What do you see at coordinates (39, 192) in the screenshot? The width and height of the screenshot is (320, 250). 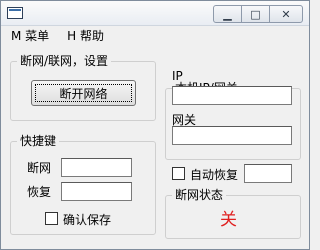 I see `hotkey-restore-label: 恢复` at bounding box center [39, 192].